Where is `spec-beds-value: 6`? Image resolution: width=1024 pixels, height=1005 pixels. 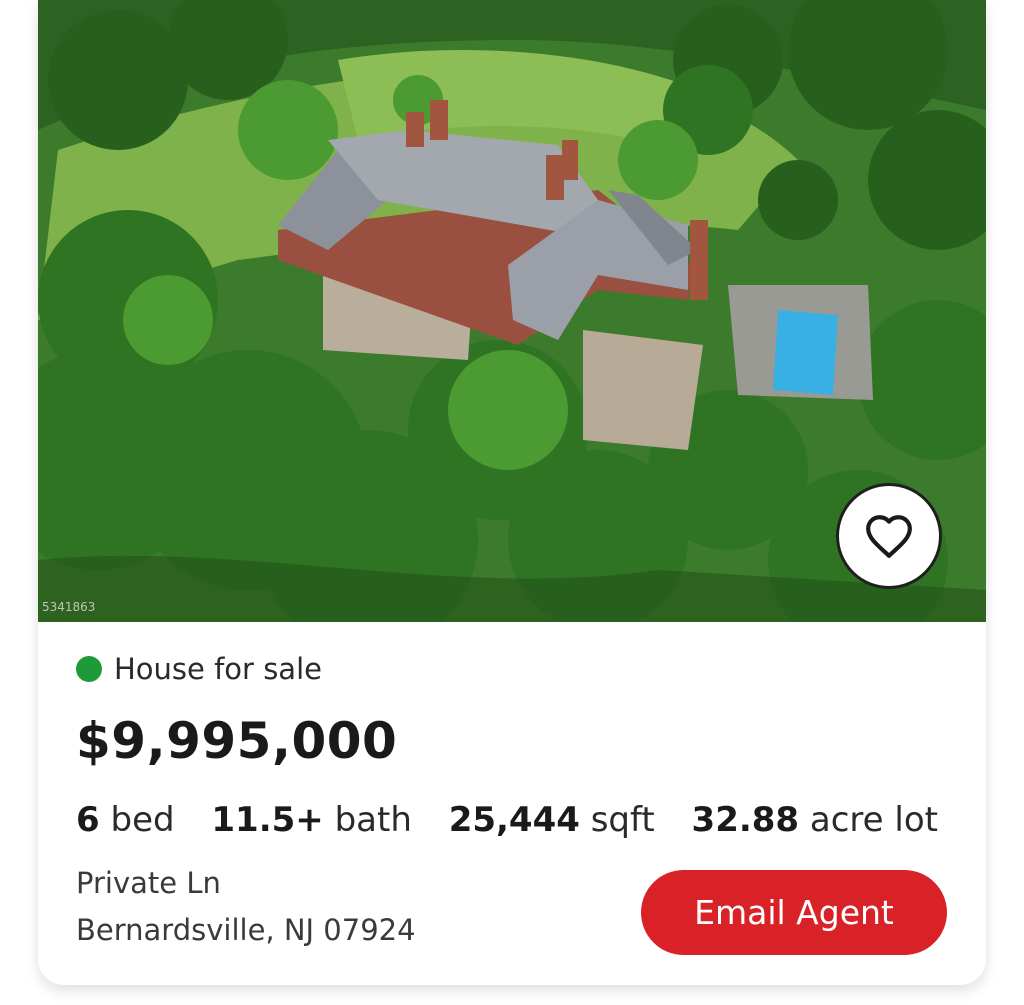
spec-beds-value: 6 is located at coordinates (88, 820).